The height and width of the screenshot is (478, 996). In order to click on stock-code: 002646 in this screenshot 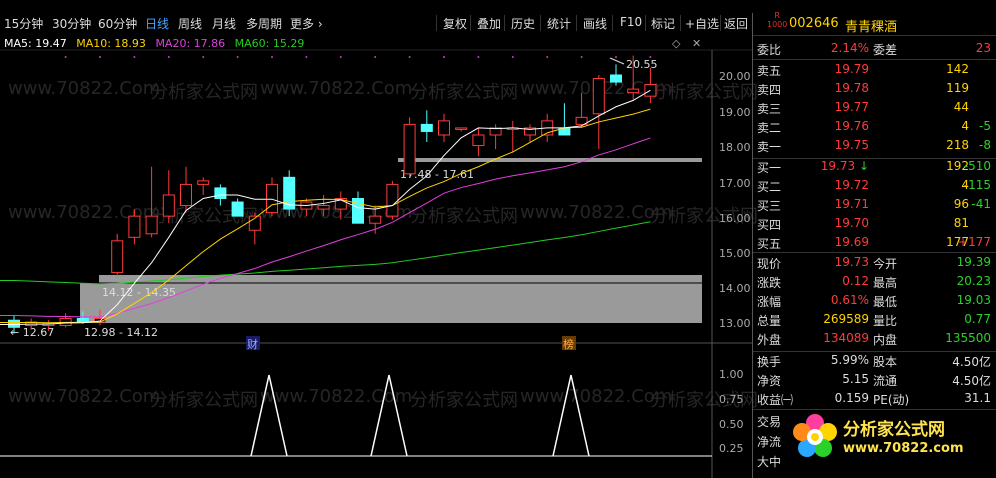, I will do `click(814, 23)`.